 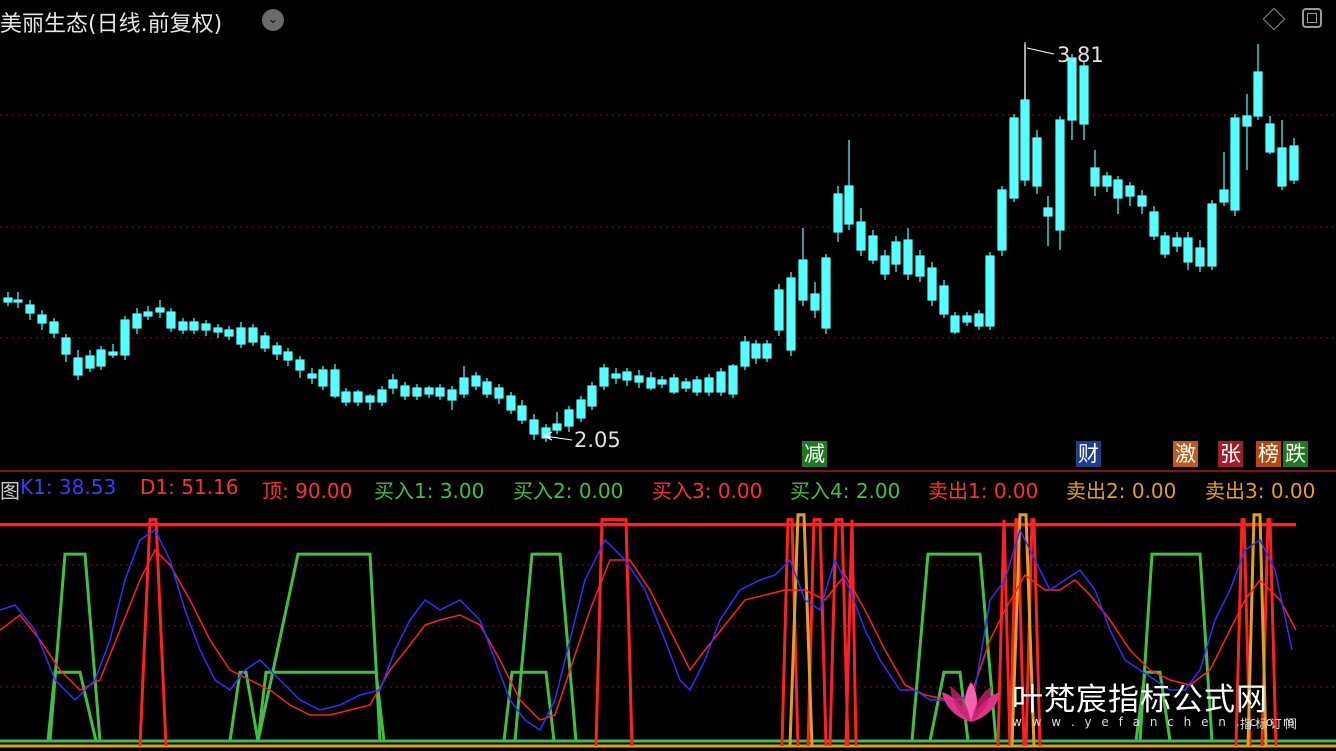 What do you see at coordinates (307, 491) in the screenshot?
I see `legend-top: 顶: 90.00` at bounding box center [307, 491].